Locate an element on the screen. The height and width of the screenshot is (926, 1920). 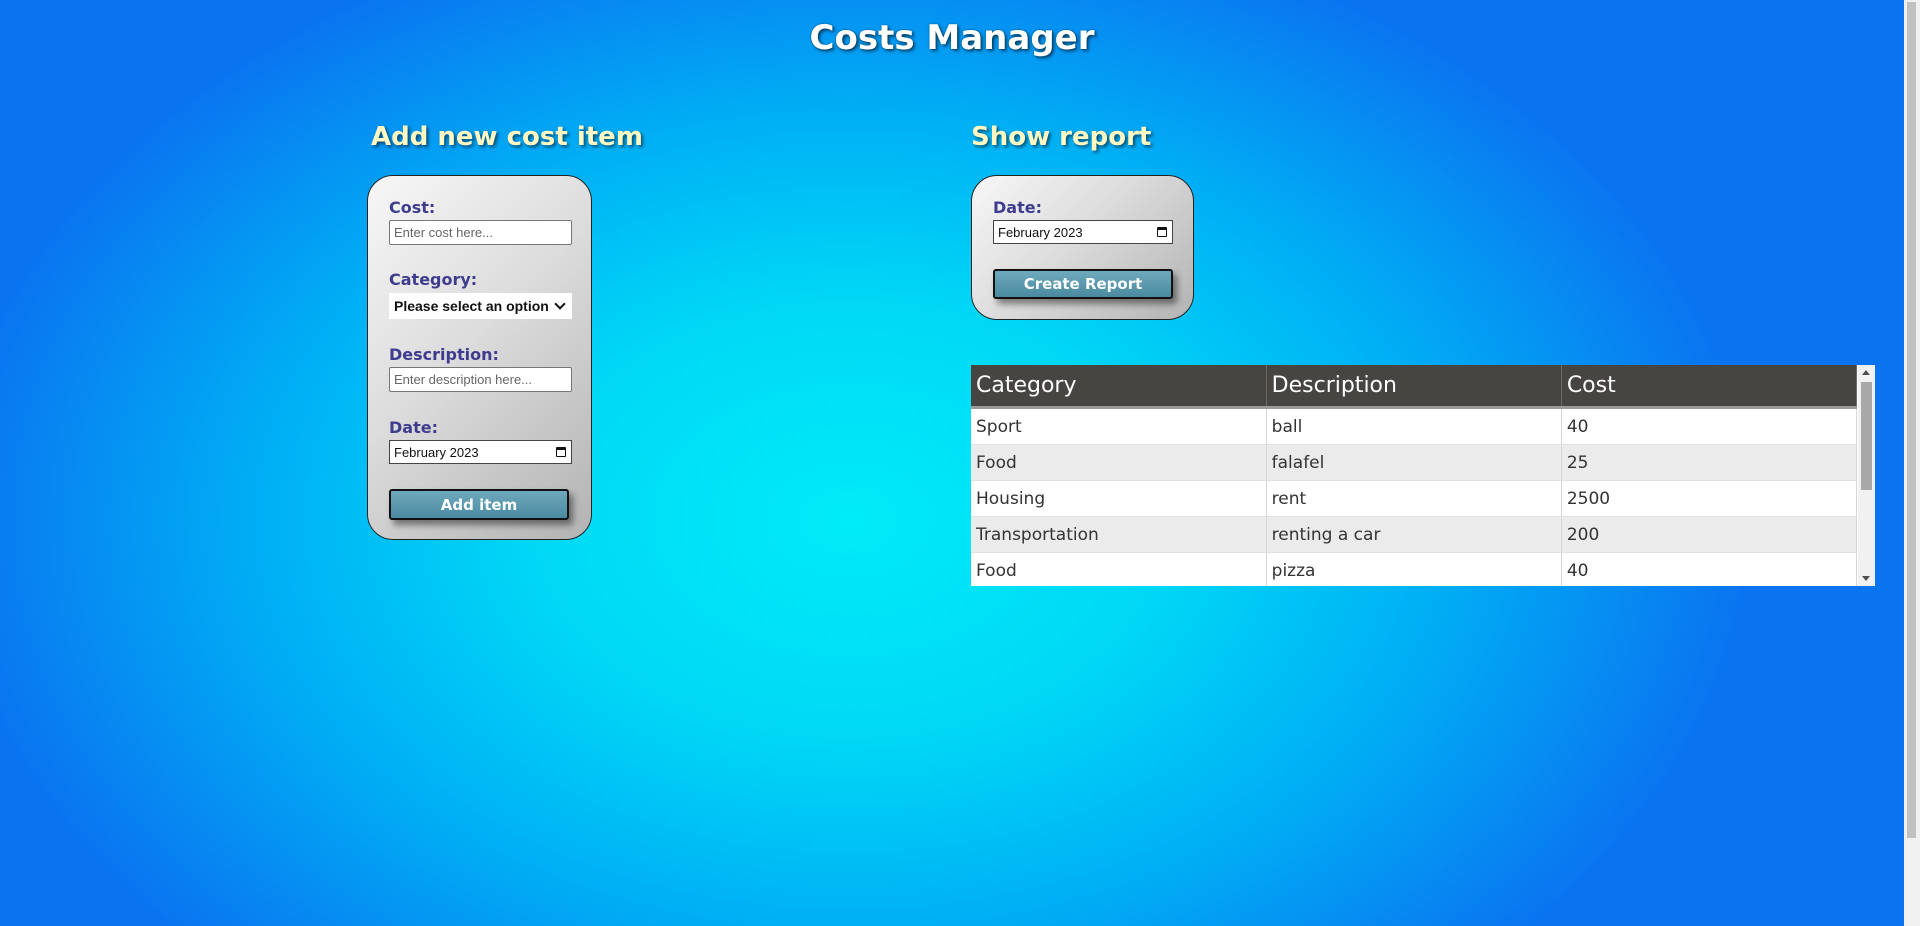
table-row: Food falafel 25 is located at coordinates (1414, 462).